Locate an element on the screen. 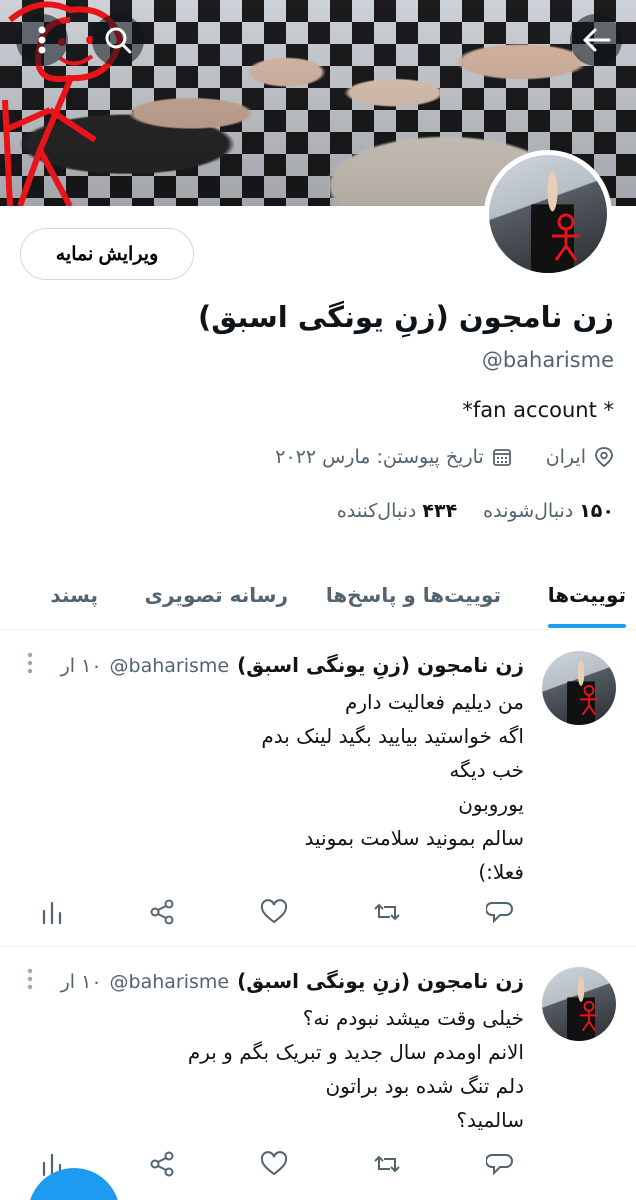 This screenshot has height=1200, width=636. tweet-line: من دیلیم فعالیت دارم is located at coordinates (434, 702).